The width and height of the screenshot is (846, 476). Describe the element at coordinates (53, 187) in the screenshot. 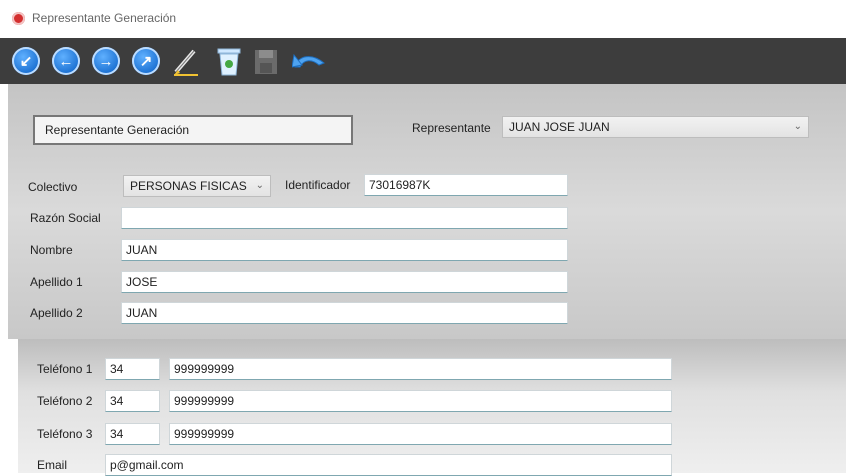

I see `colectivo-label: Colectivo` at that location.